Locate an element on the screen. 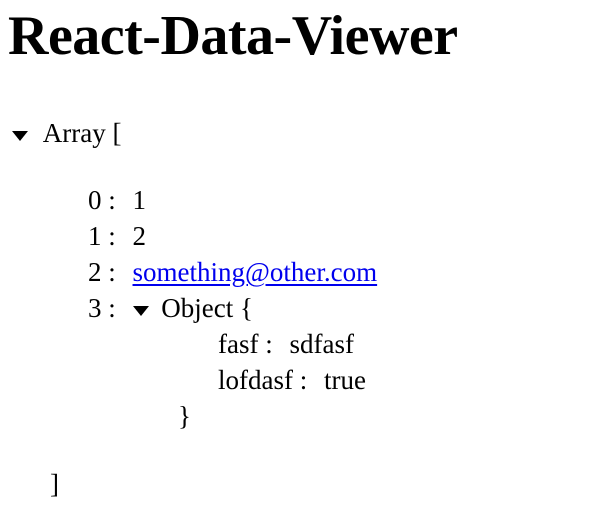  object-entry-key: lofdasf : is located at coordinates (263, 380).